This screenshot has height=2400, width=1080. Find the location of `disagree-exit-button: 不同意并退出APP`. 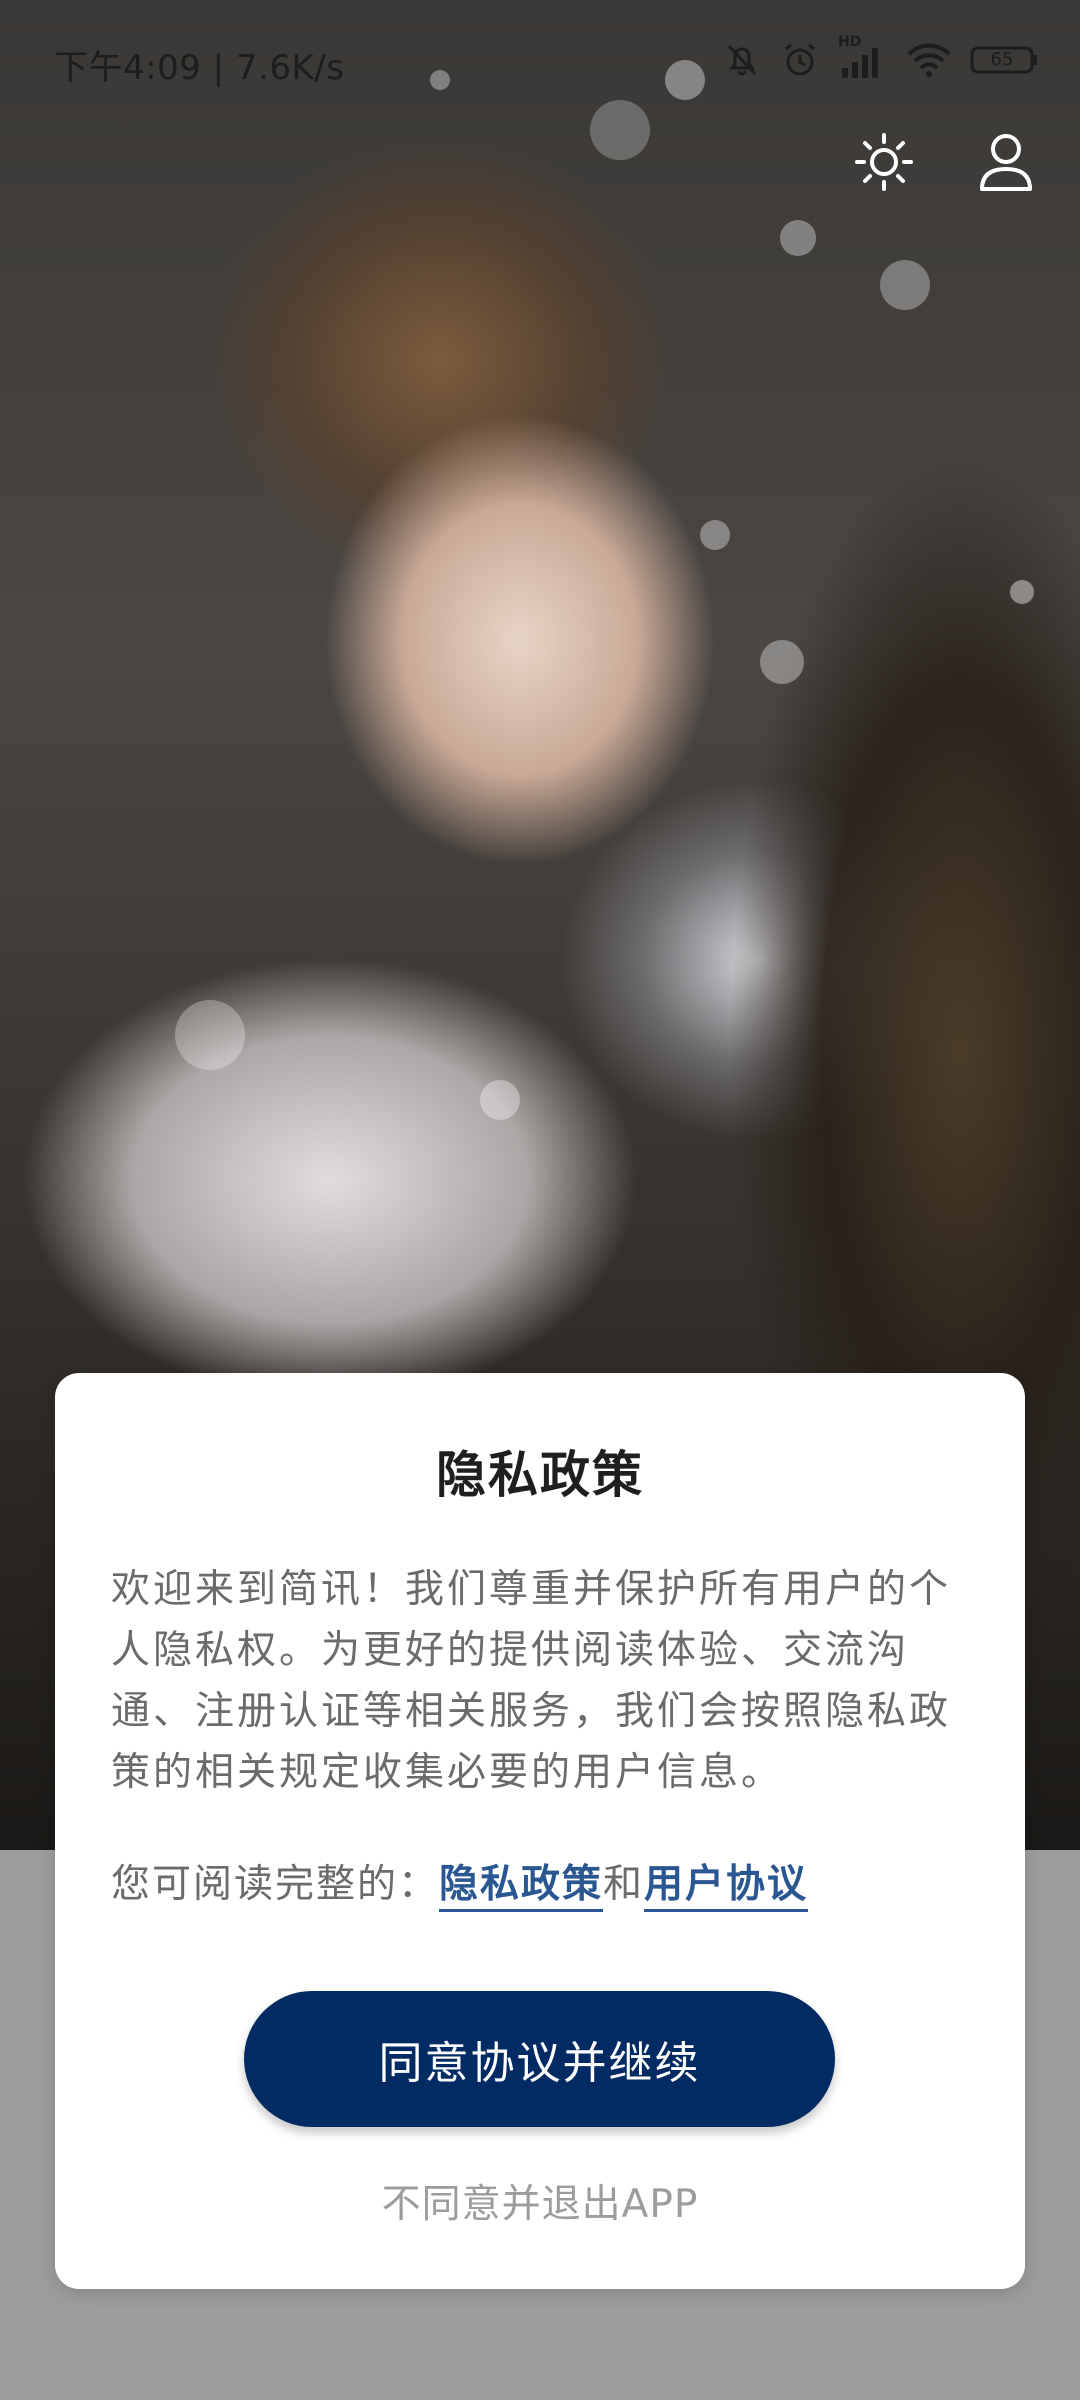

disagree-exit-button: 不同意并退出APP is located at coordinates (540, 2201).